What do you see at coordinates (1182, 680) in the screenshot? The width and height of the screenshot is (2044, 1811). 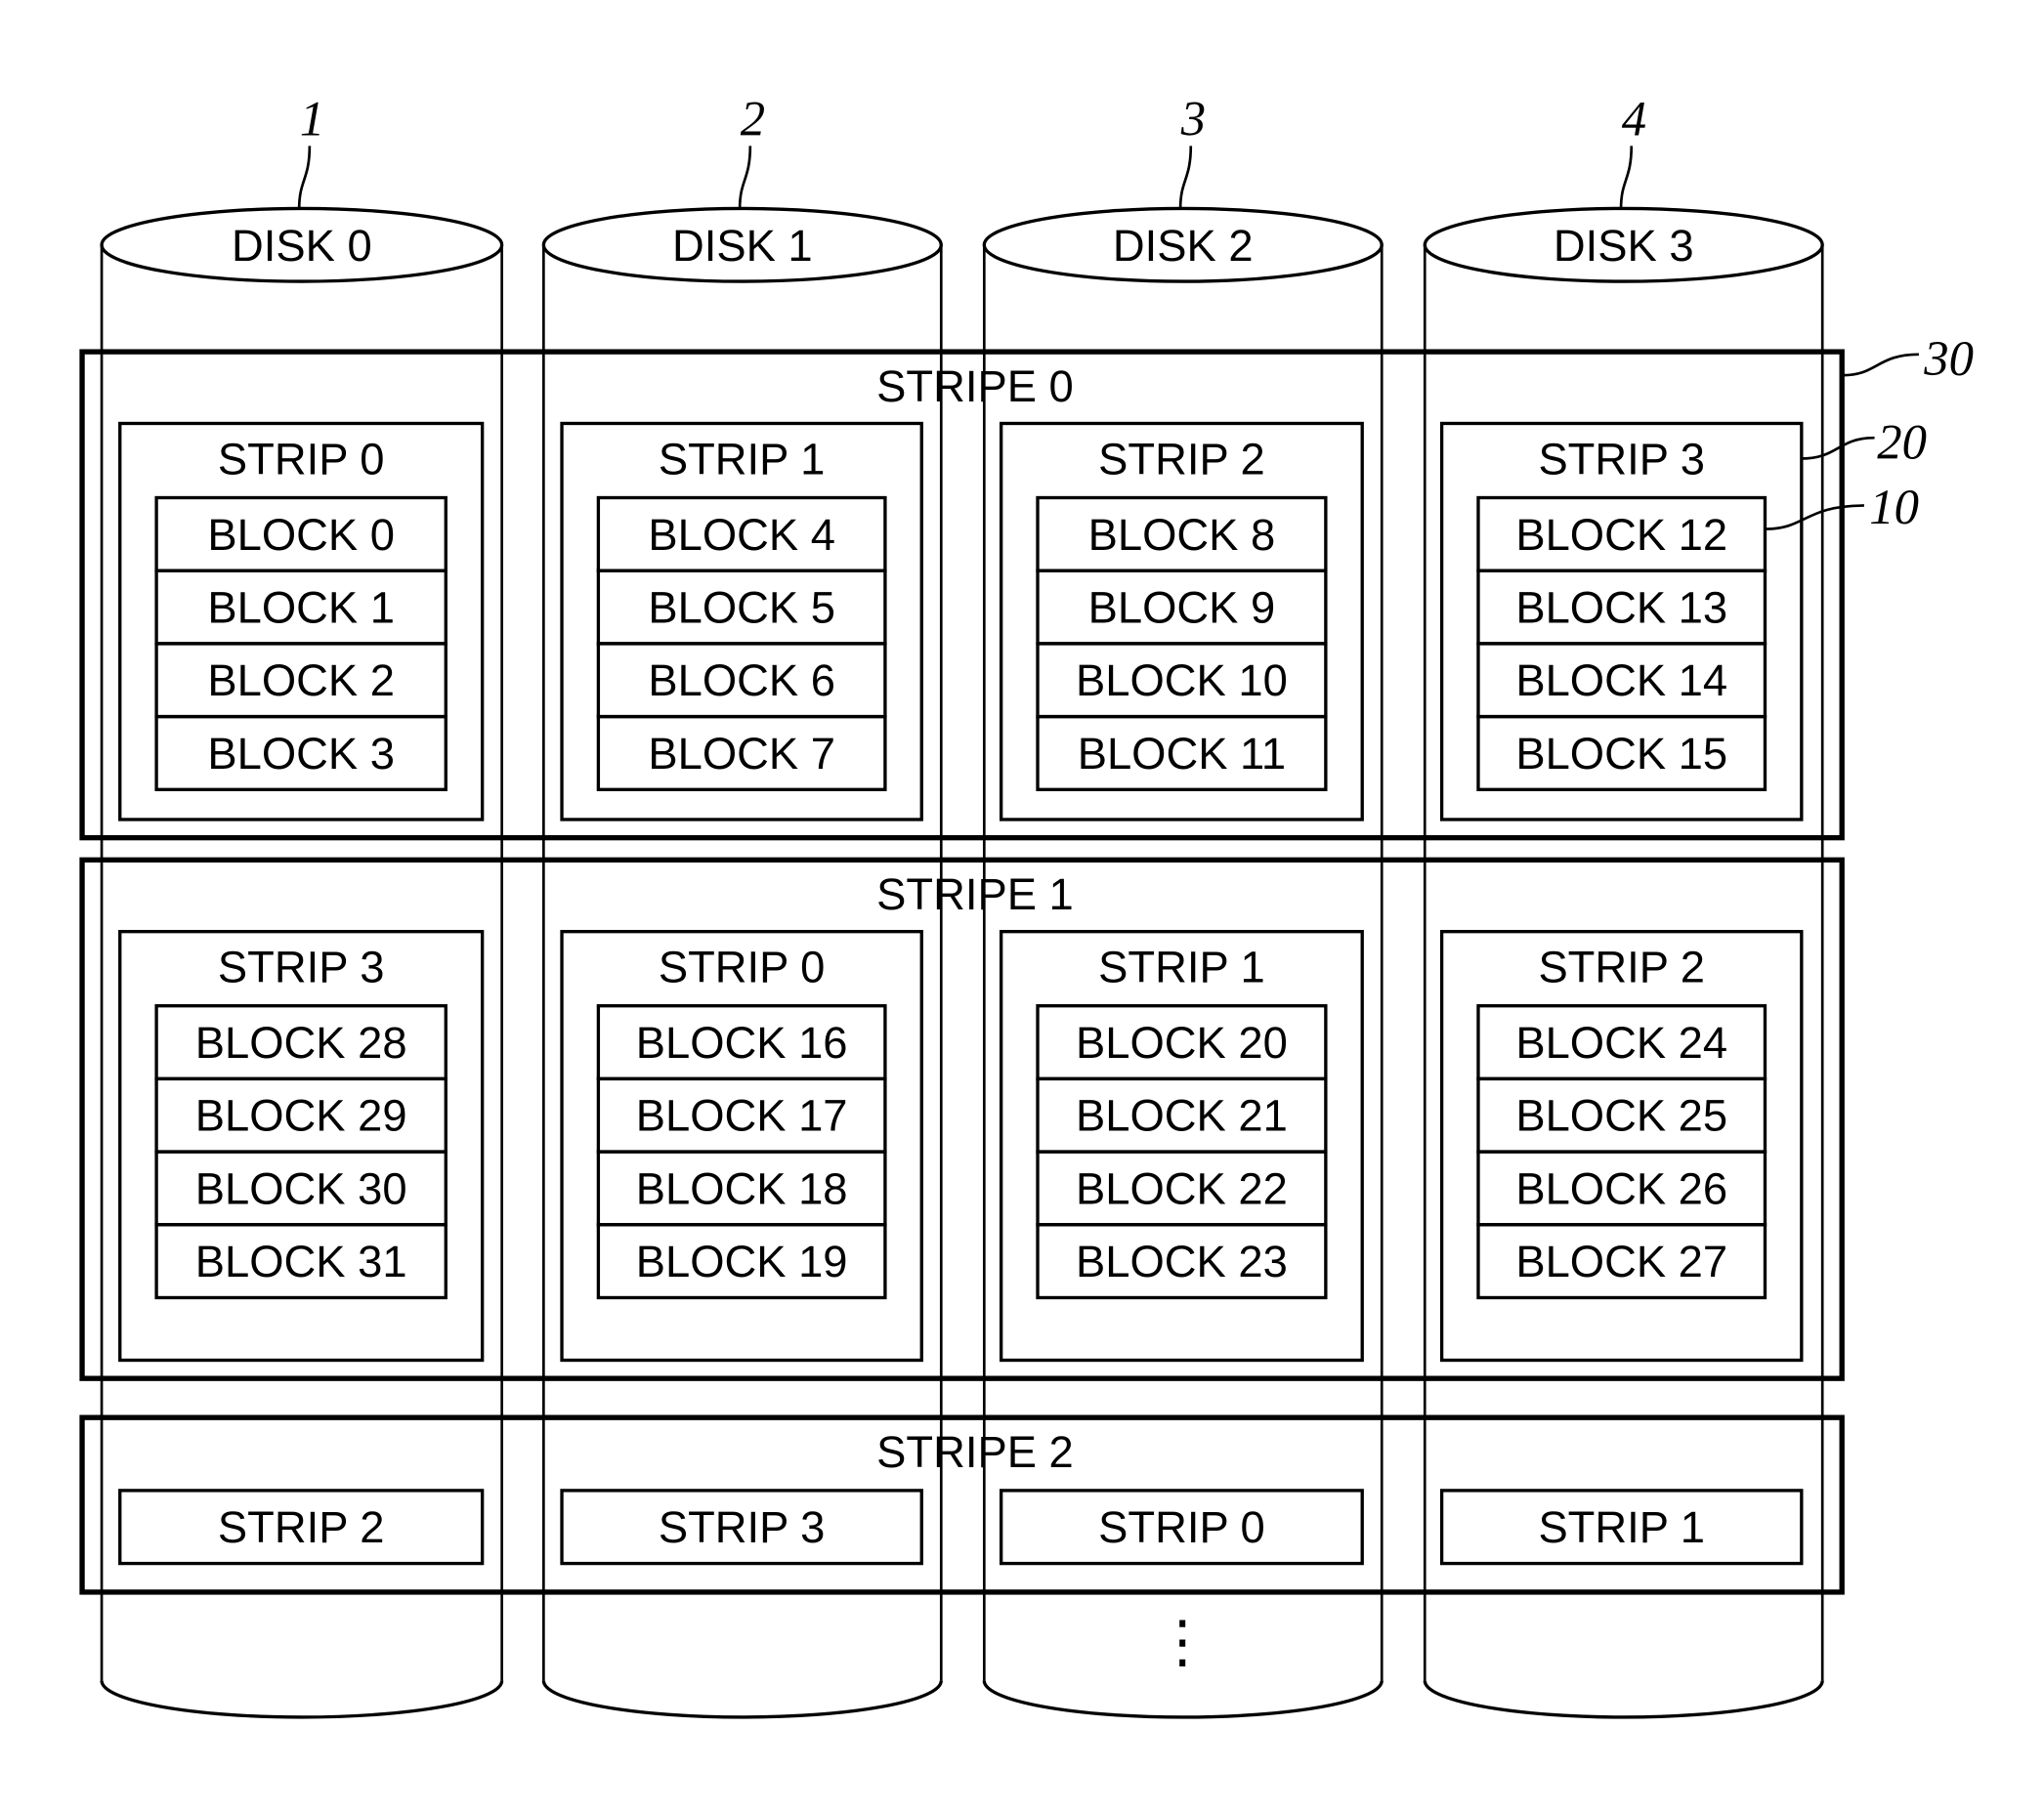 I see `block-label: BLOCK 10` at bounding box center [1182, 680].